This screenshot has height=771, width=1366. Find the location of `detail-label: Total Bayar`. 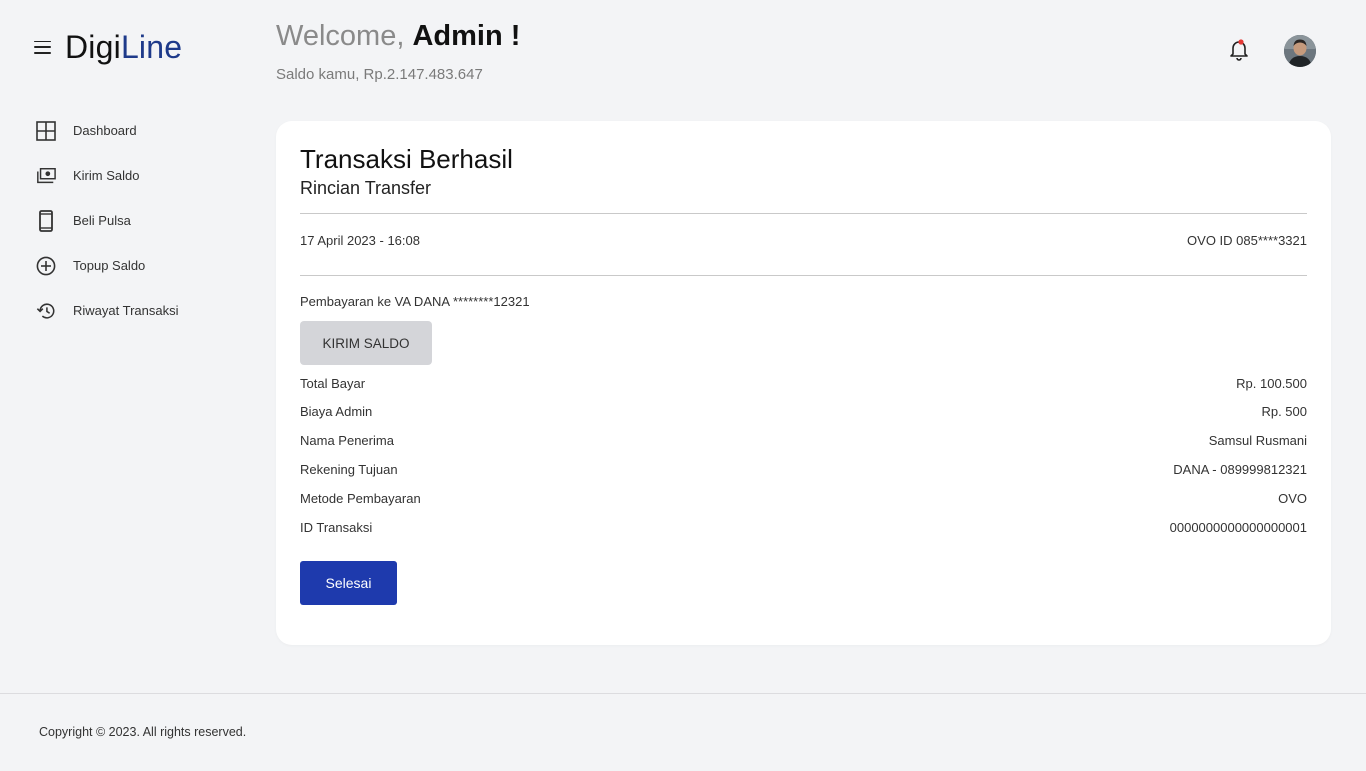

detail-label: Total Bayar is located at coordinates (333, 383).